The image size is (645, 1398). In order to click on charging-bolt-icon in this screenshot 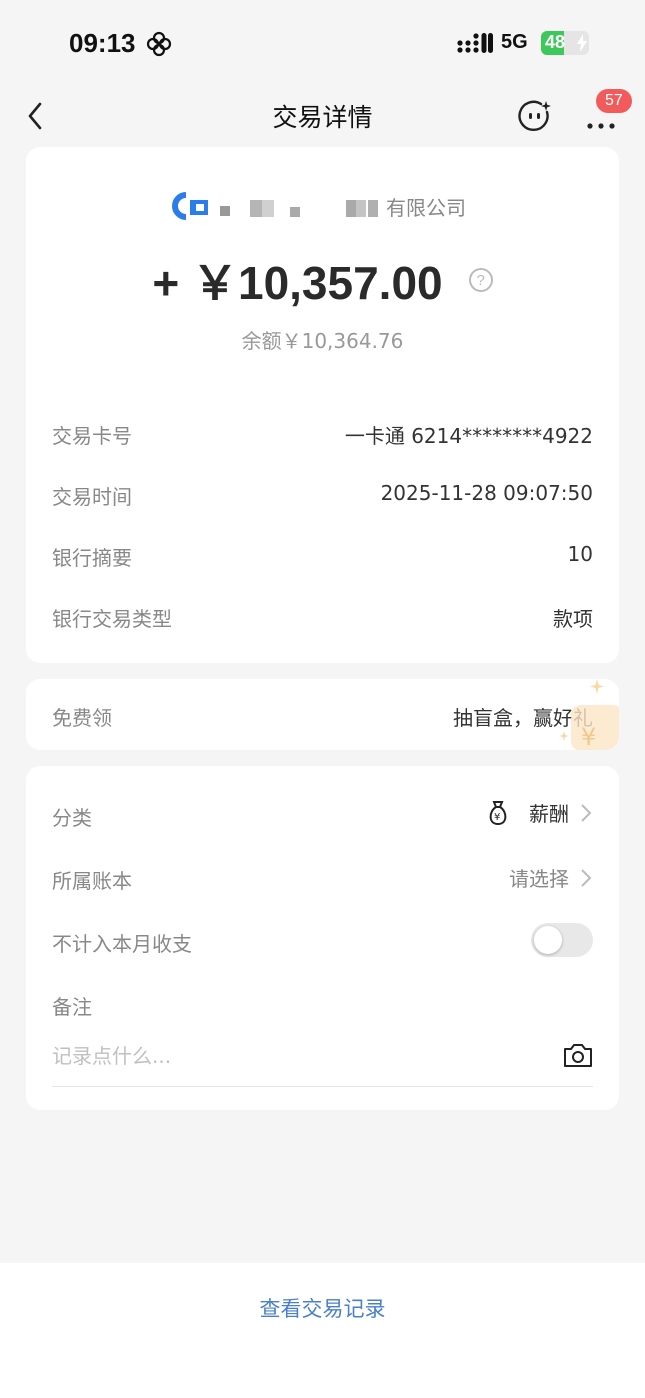, I will do `click(582, 43)`.